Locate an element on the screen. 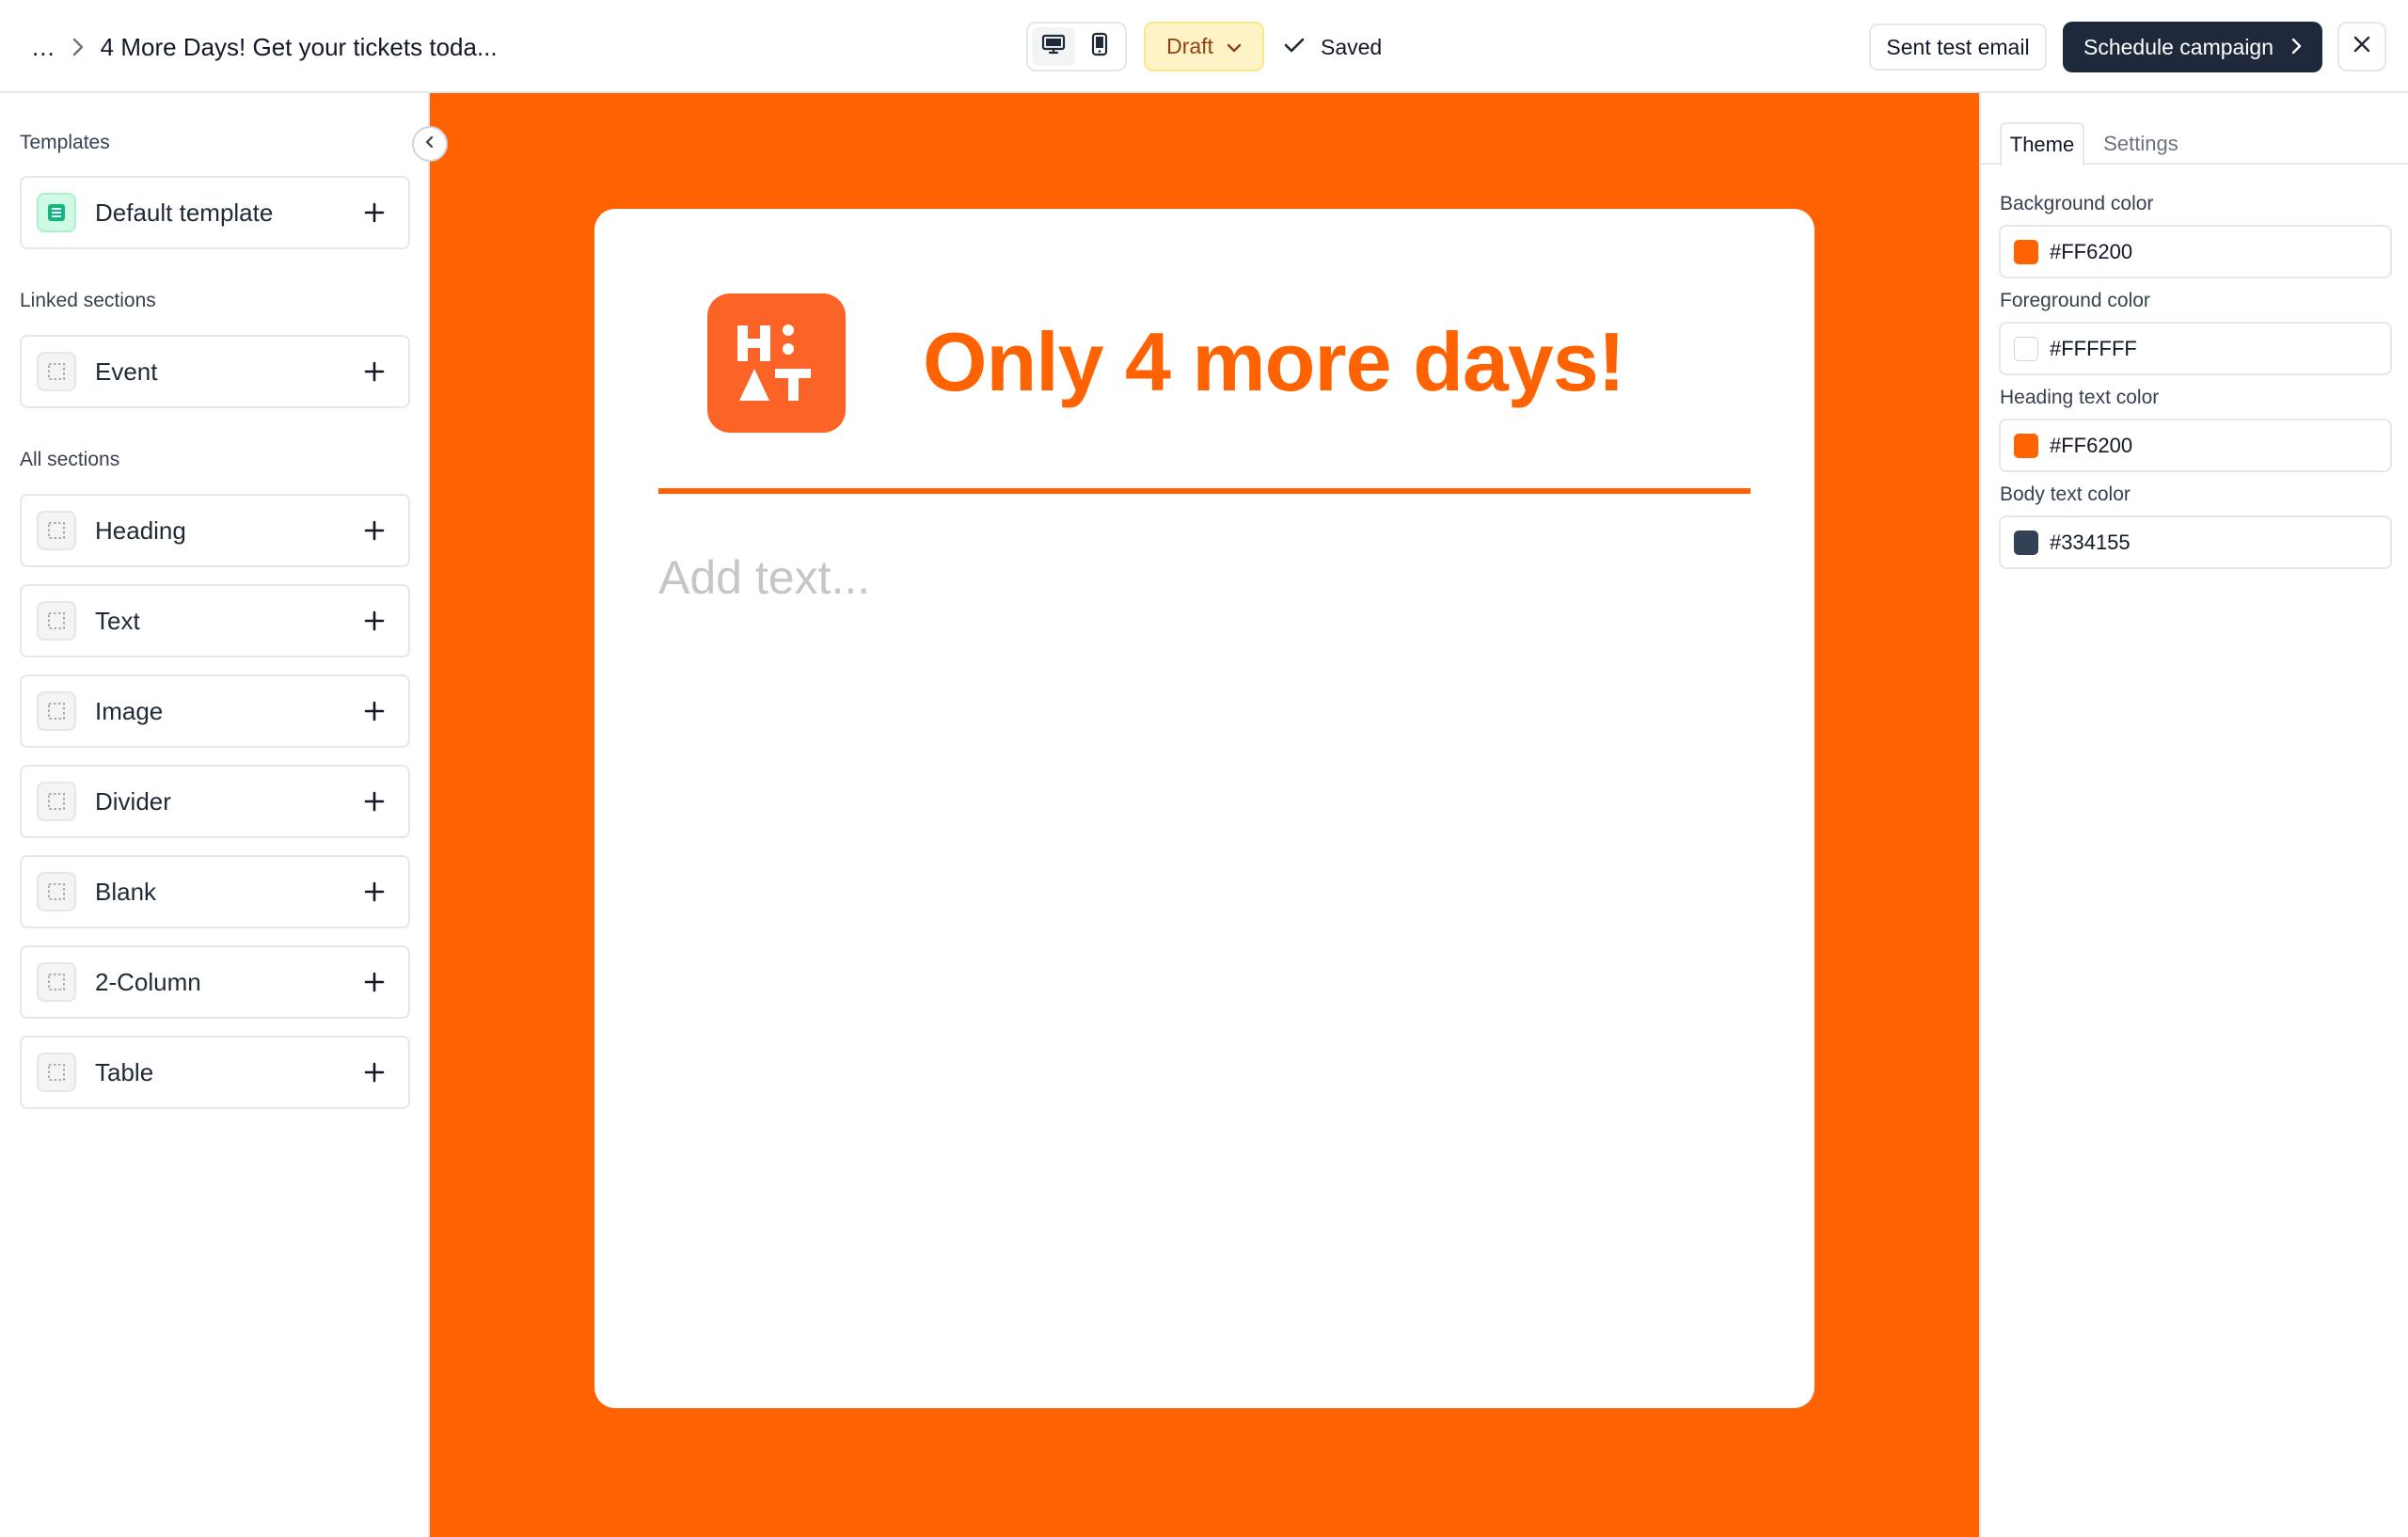  template-item-label: Default template is located at coordinates (185, 212).